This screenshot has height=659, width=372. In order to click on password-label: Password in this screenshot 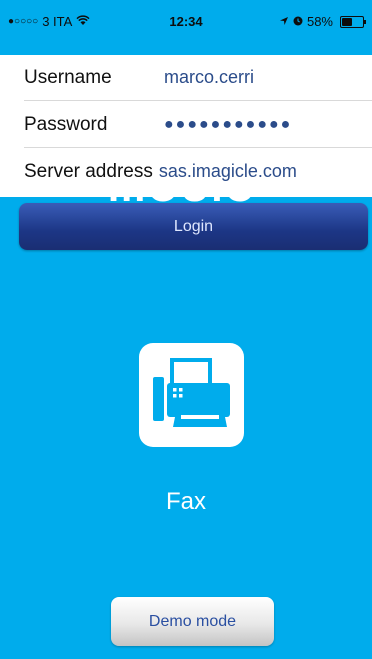, I will do `click(66, 124)`.